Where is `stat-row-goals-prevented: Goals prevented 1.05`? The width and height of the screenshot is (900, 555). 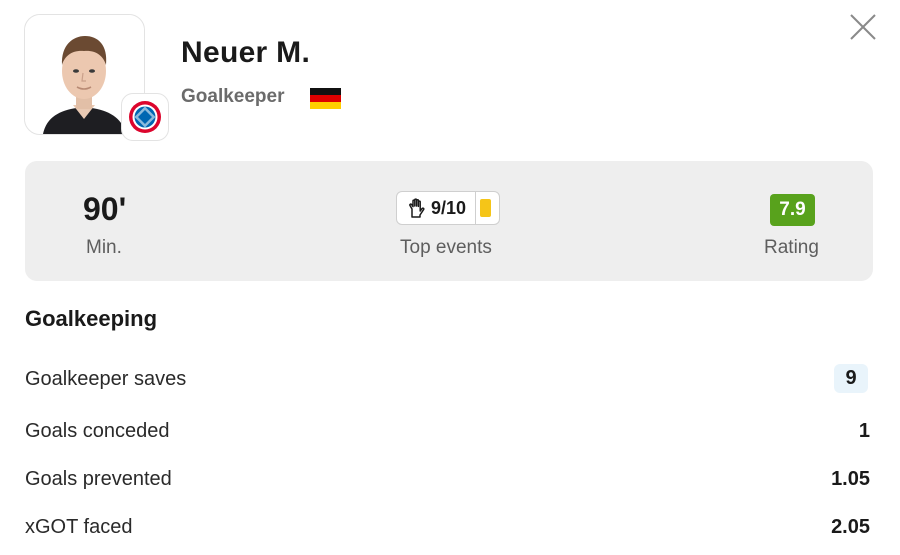
stat-row-goals-prevented: Goals prevented 1.05 is located at coordinates (447, 481).